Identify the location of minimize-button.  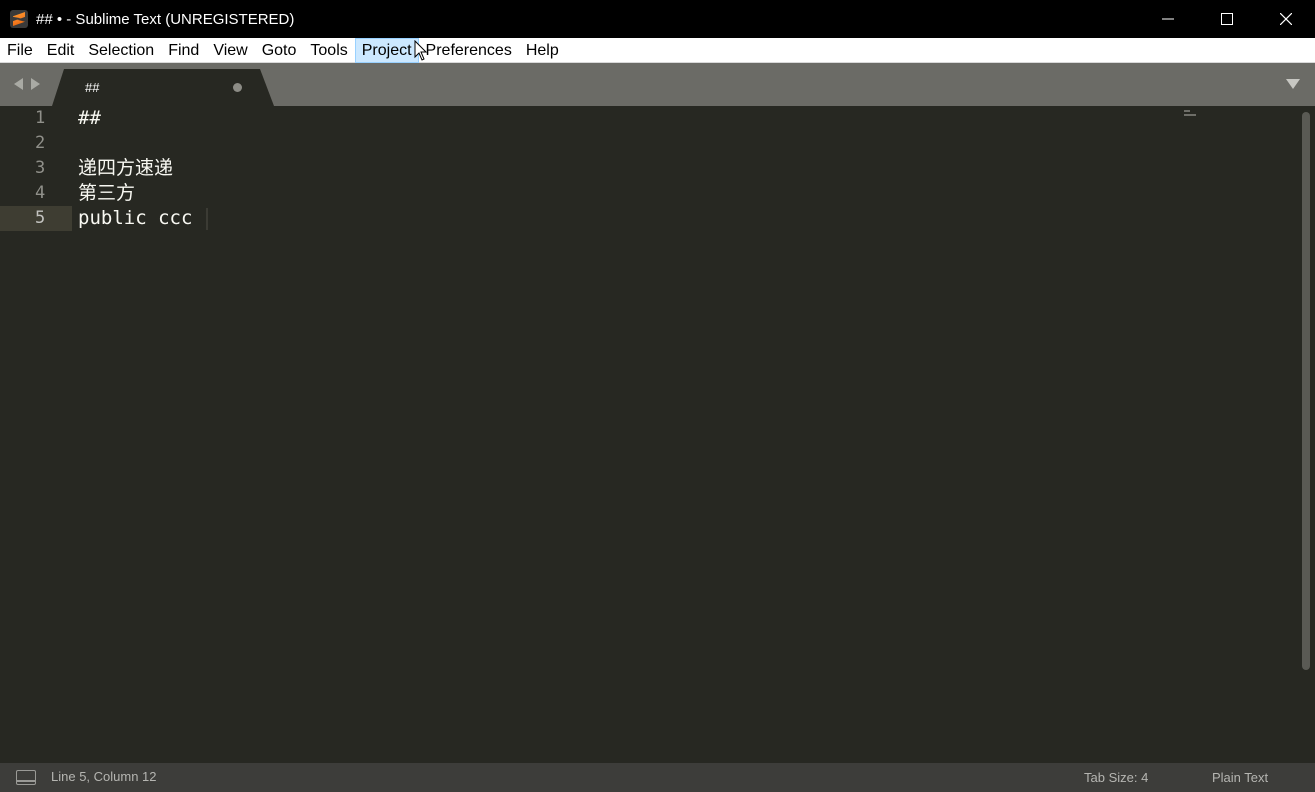
(1167, 19).